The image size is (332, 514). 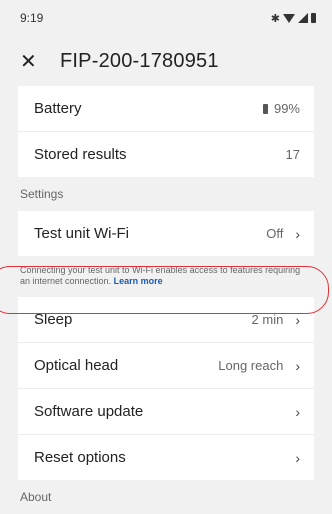 What do you see at coordinates (34, 61) in the screenshot?
I see `close-icon: ✕` at bounding box center [34, 61].